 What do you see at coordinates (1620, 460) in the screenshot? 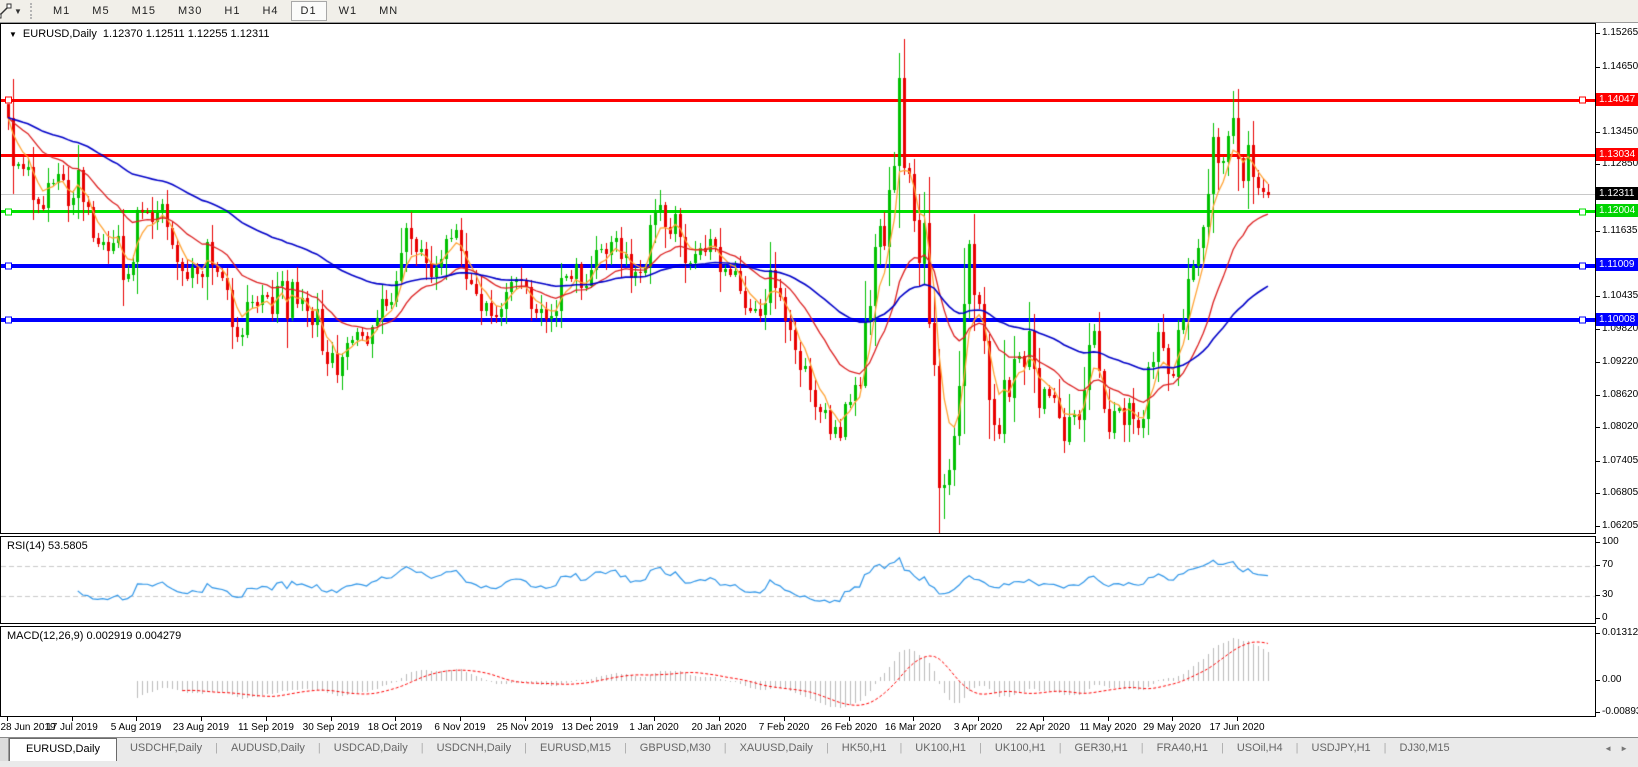
I see `price-tick-label: 1.07405` at bounding box center [1620, 460].